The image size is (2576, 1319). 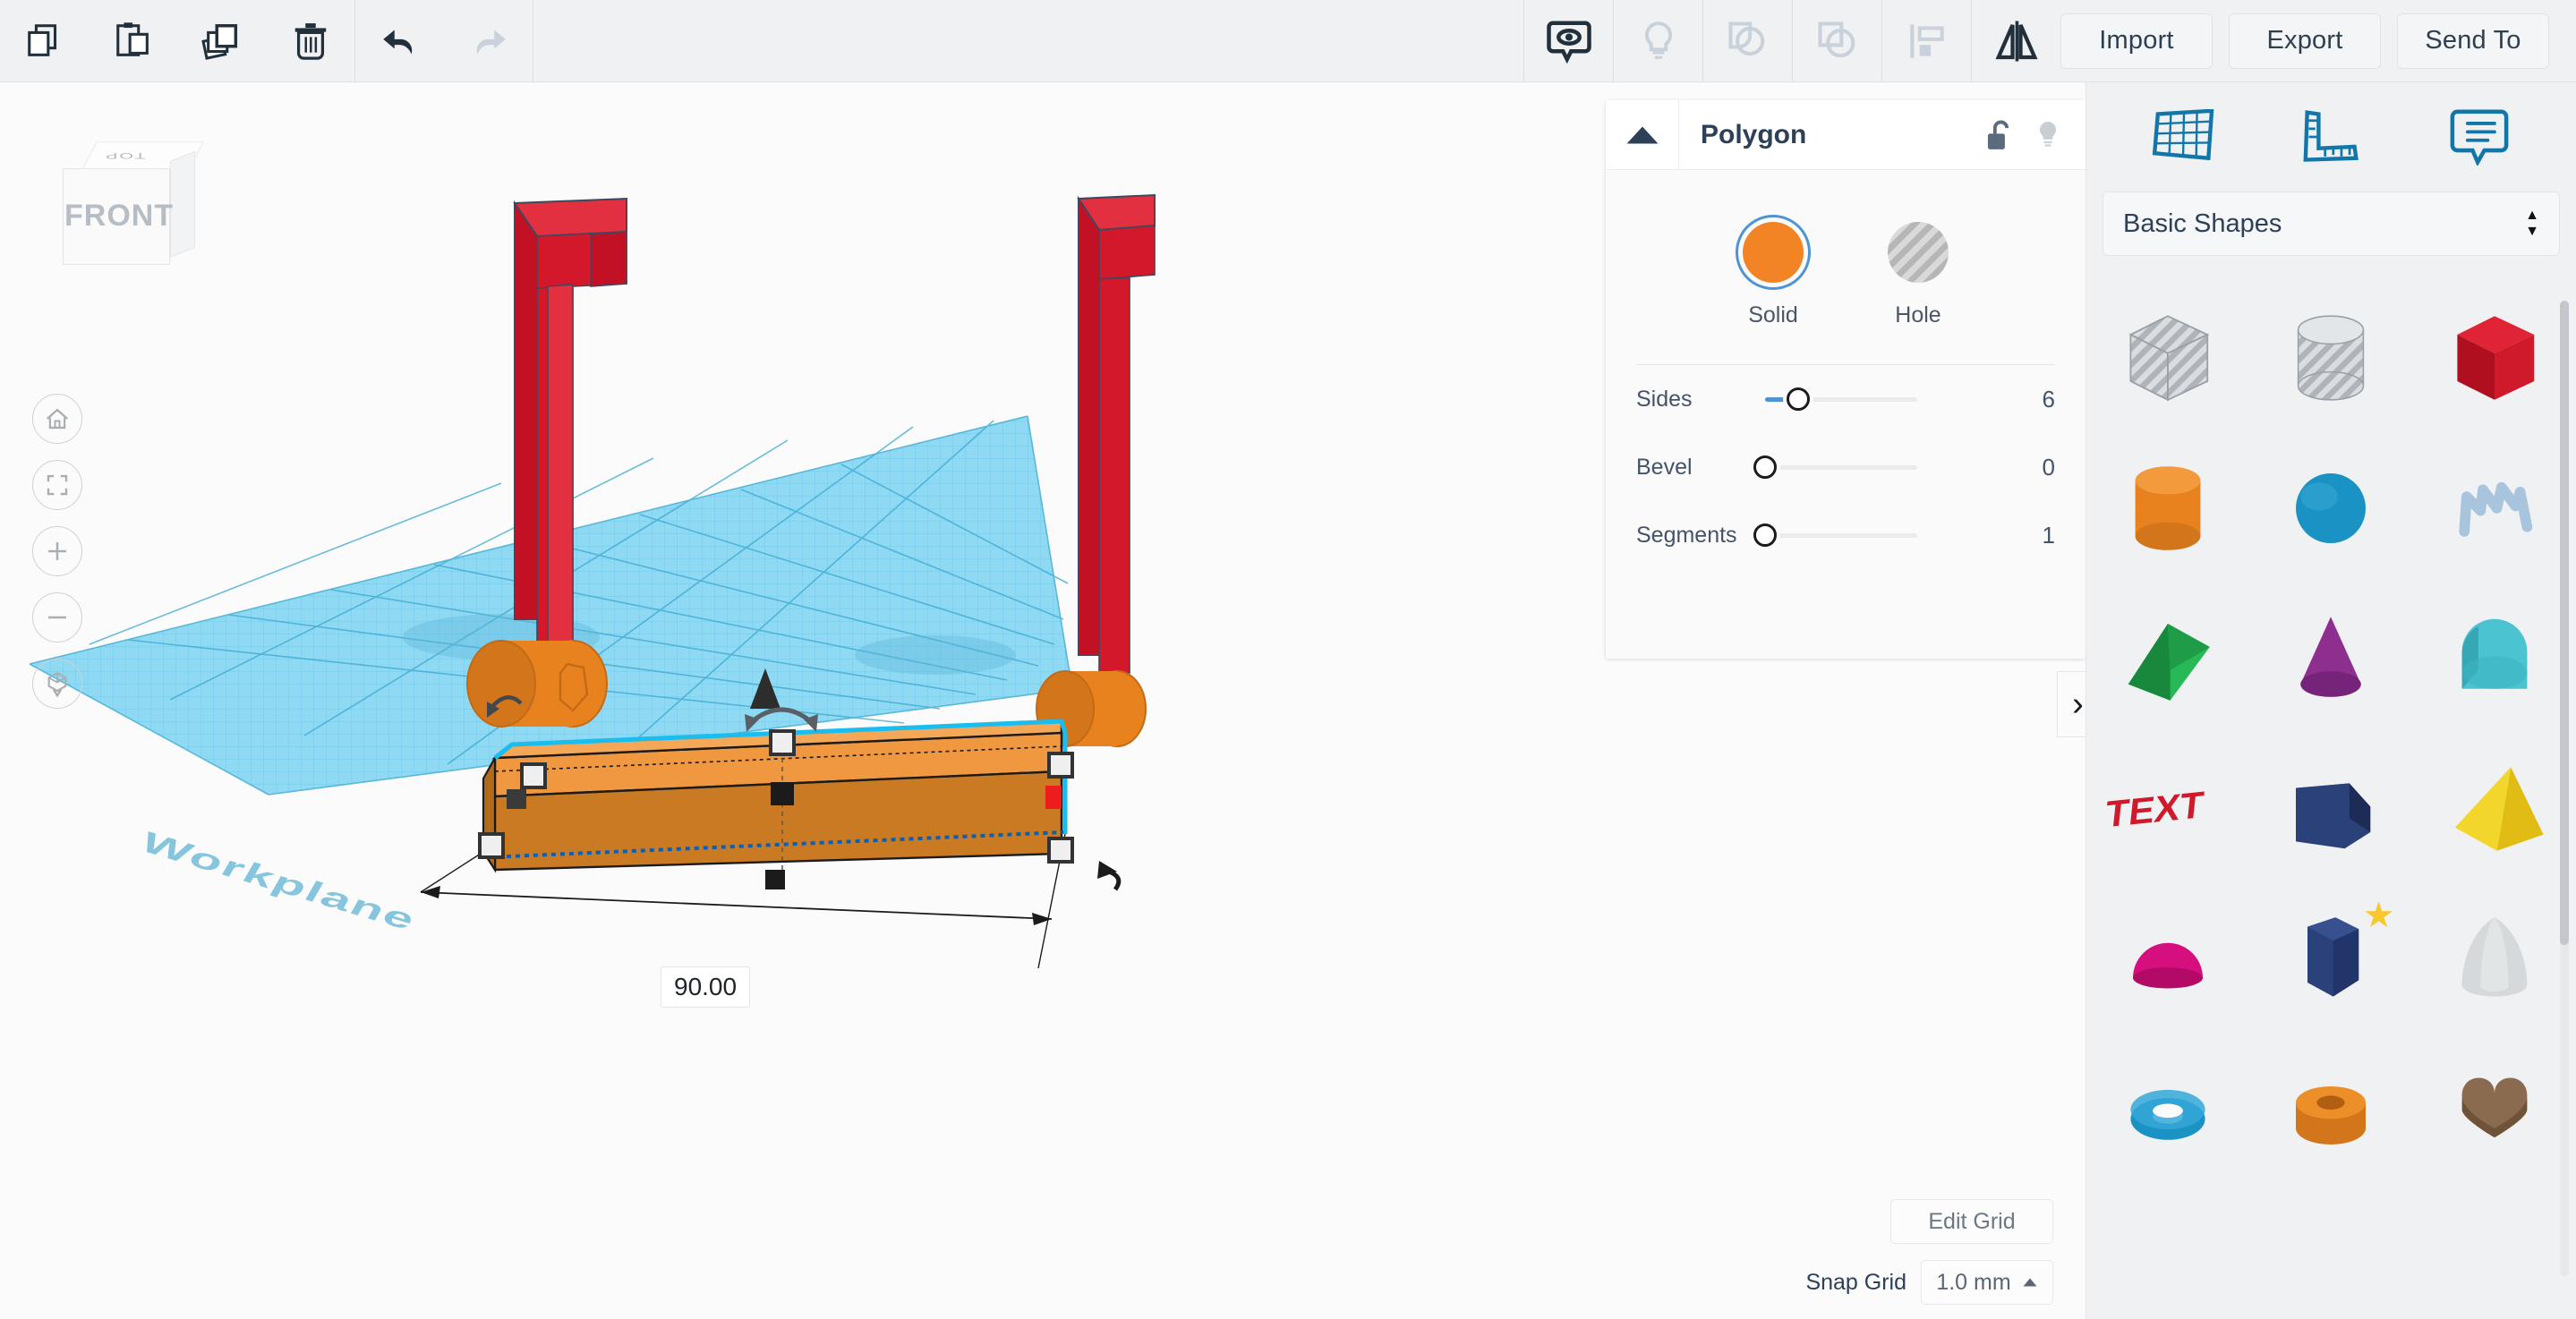 What do you see at coordinates (2499, 809) in the screenshot?
I see `pyramid-icon` at bounding box center [2499, 809].